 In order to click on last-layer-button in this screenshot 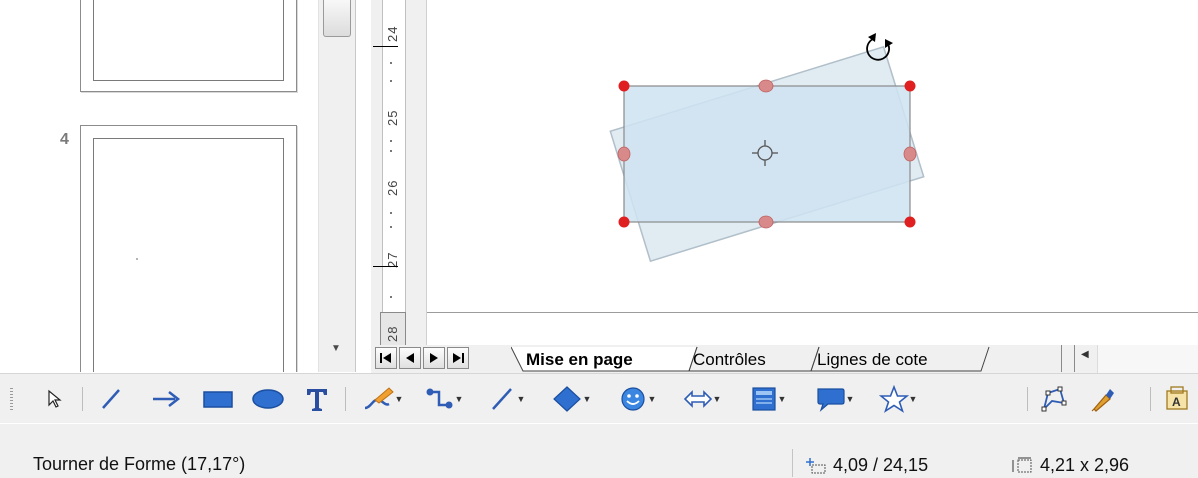, I will do `click(458, 358)`.